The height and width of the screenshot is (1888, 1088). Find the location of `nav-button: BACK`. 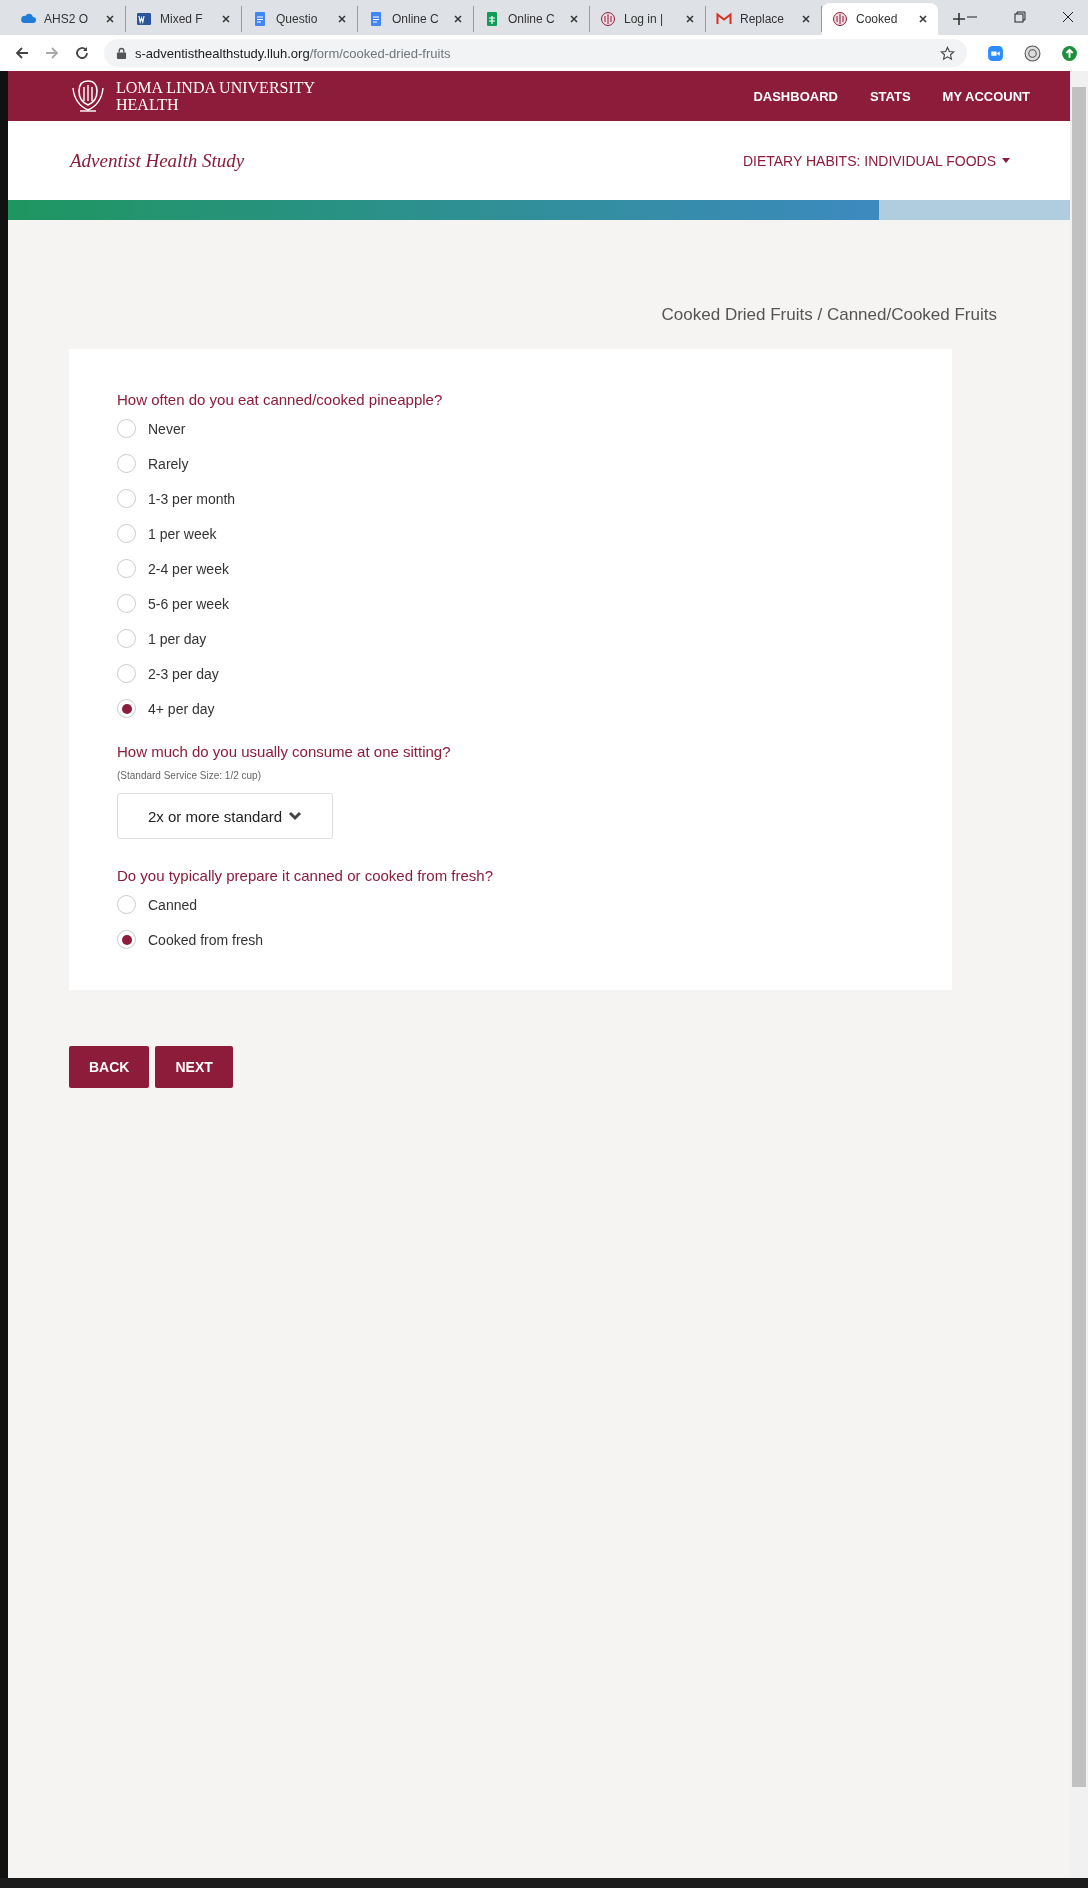

nav-button: BACK is located at coordinates (109, 1067).